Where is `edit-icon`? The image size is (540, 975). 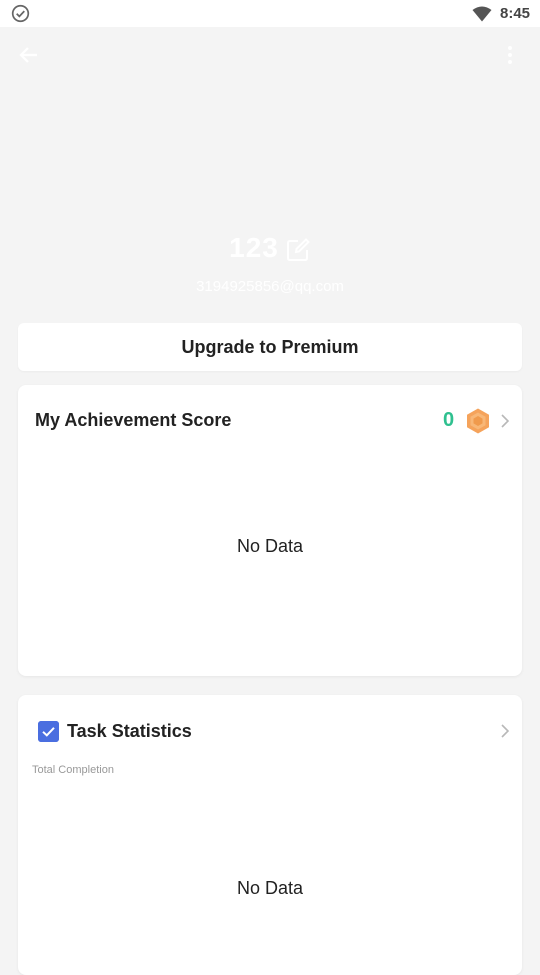 edit-icon is located at coordinates (298, 250).